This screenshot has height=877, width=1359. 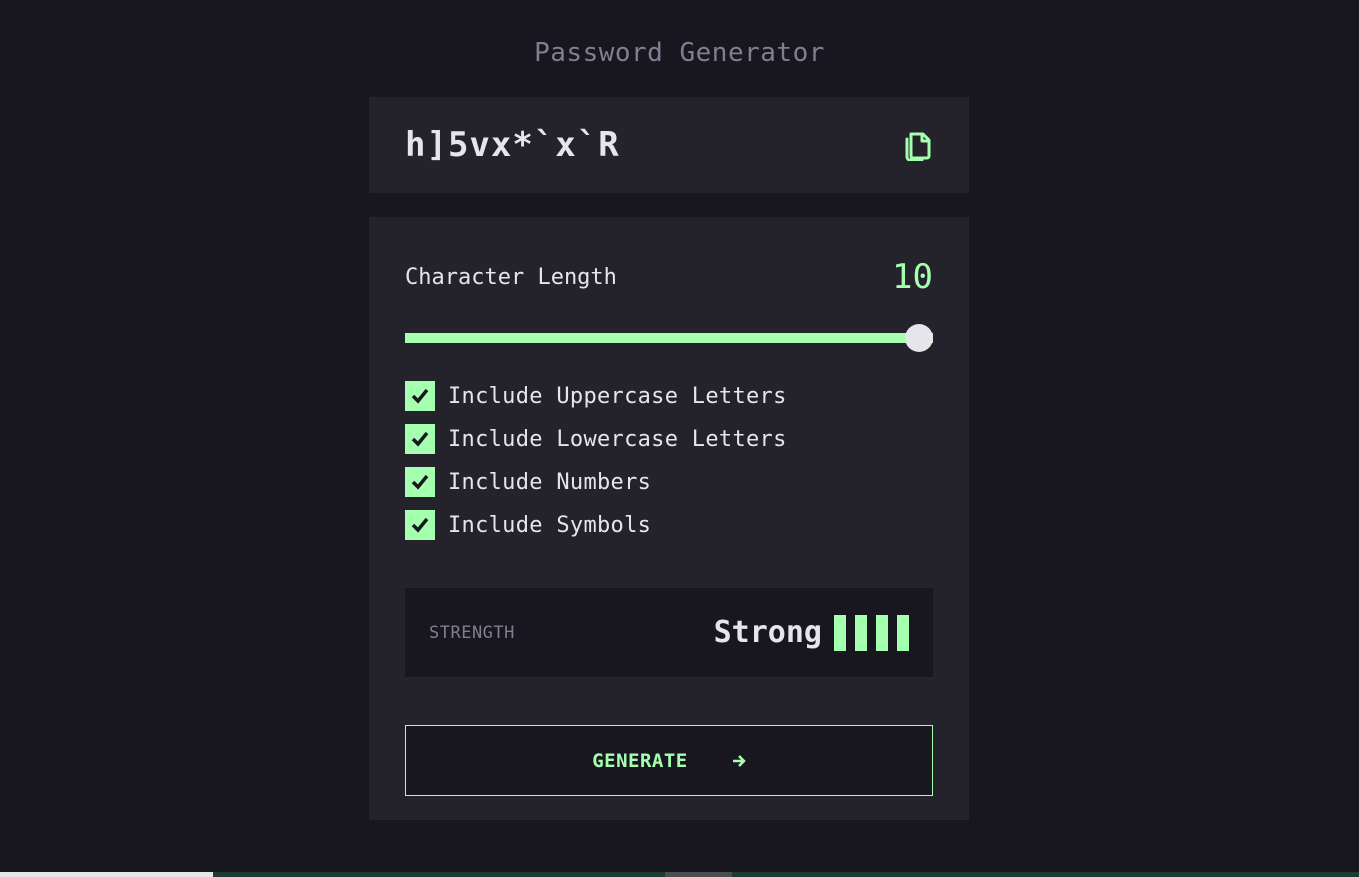 I want to click on length-value: 10, so click(x=912, y=277).